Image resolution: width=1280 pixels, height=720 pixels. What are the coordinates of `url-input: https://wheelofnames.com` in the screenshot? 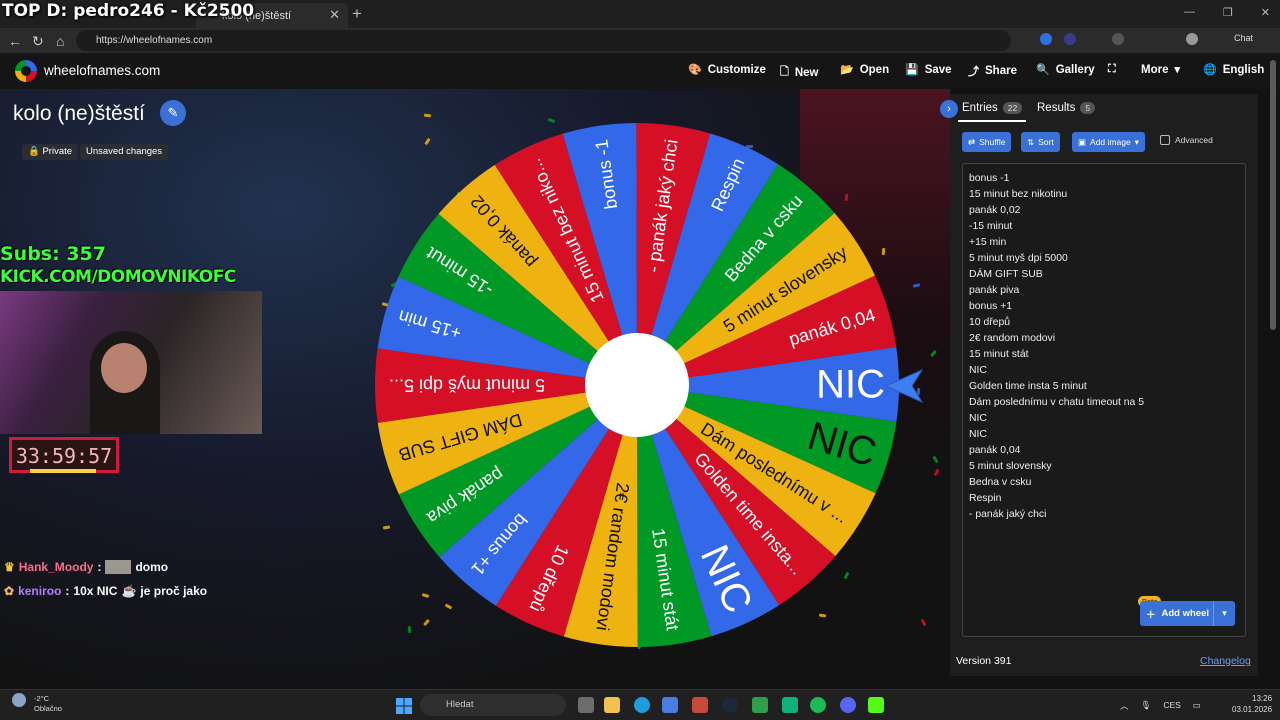 It's located at (543, 40).